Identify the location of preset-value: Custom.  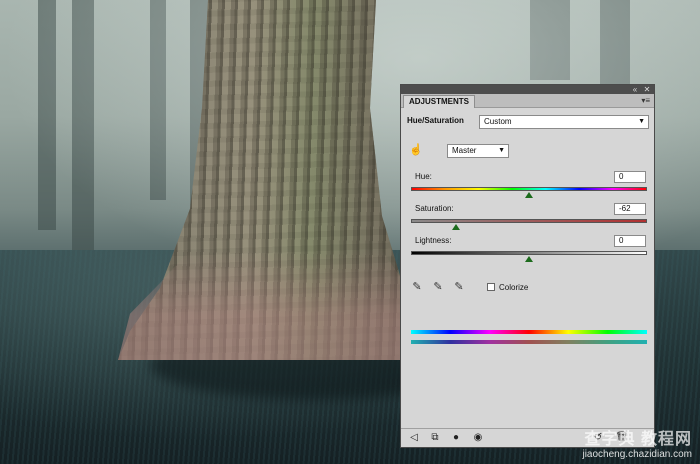
(498, 121).